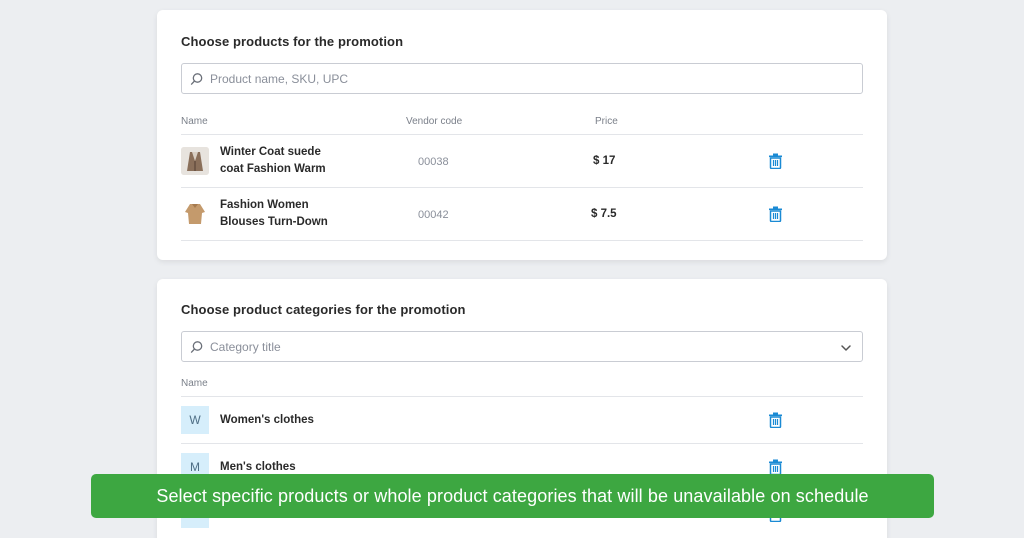 The image size is (1024, 538). Describe the element at coordinates (195, 161) in the screenshot. I see `coat-thumbnail-icon` at that location.